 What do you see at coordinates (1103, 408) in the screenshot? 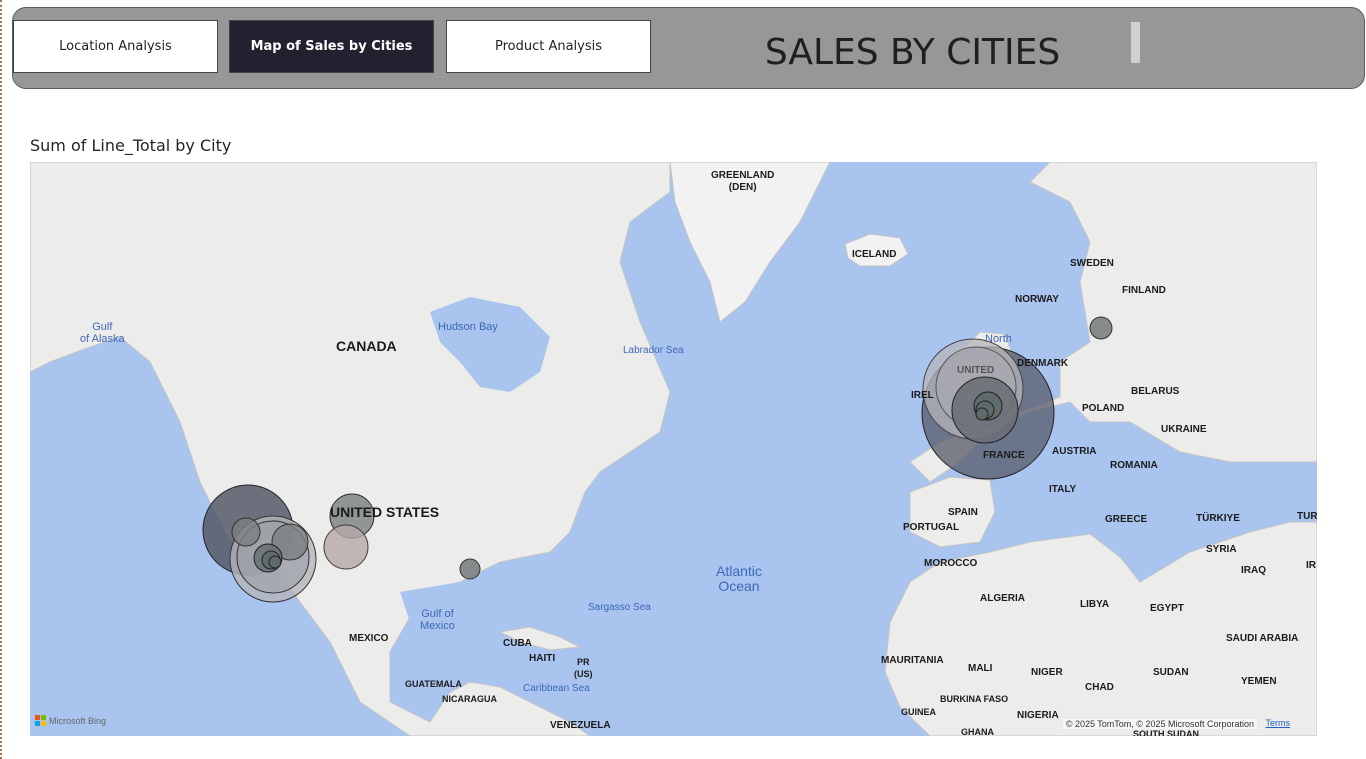
I see `label-poland: POLAND` at bounding box center [1103, 408].